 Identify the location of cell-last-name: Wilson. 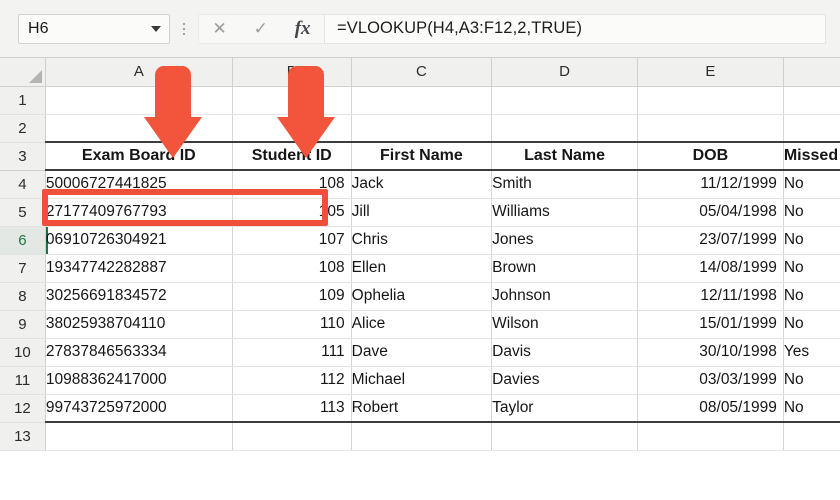
(564, 324).